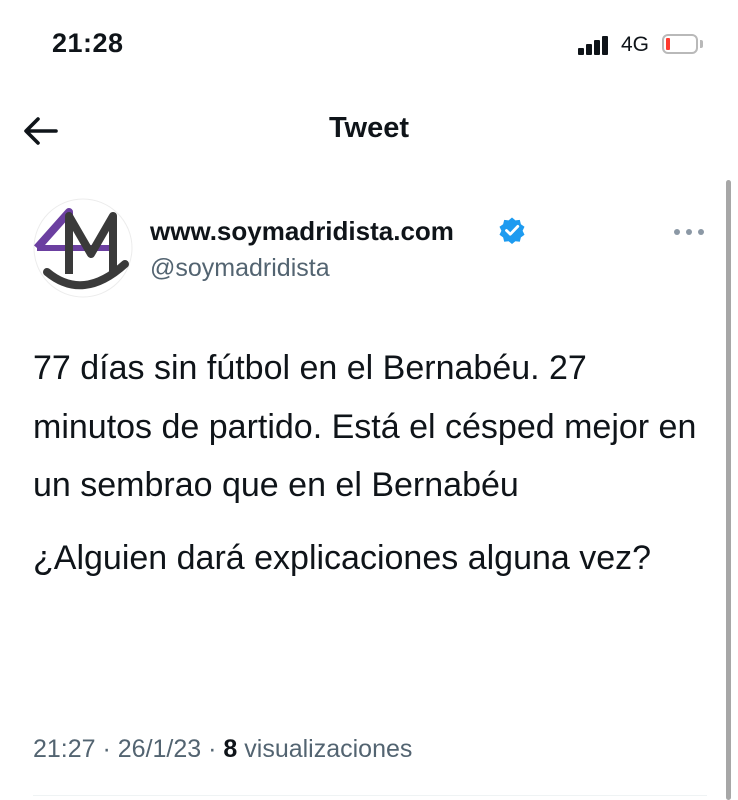 The width and height of the screenshot is (738, 800). I want to click on views-count: 8, so click(230, 749).